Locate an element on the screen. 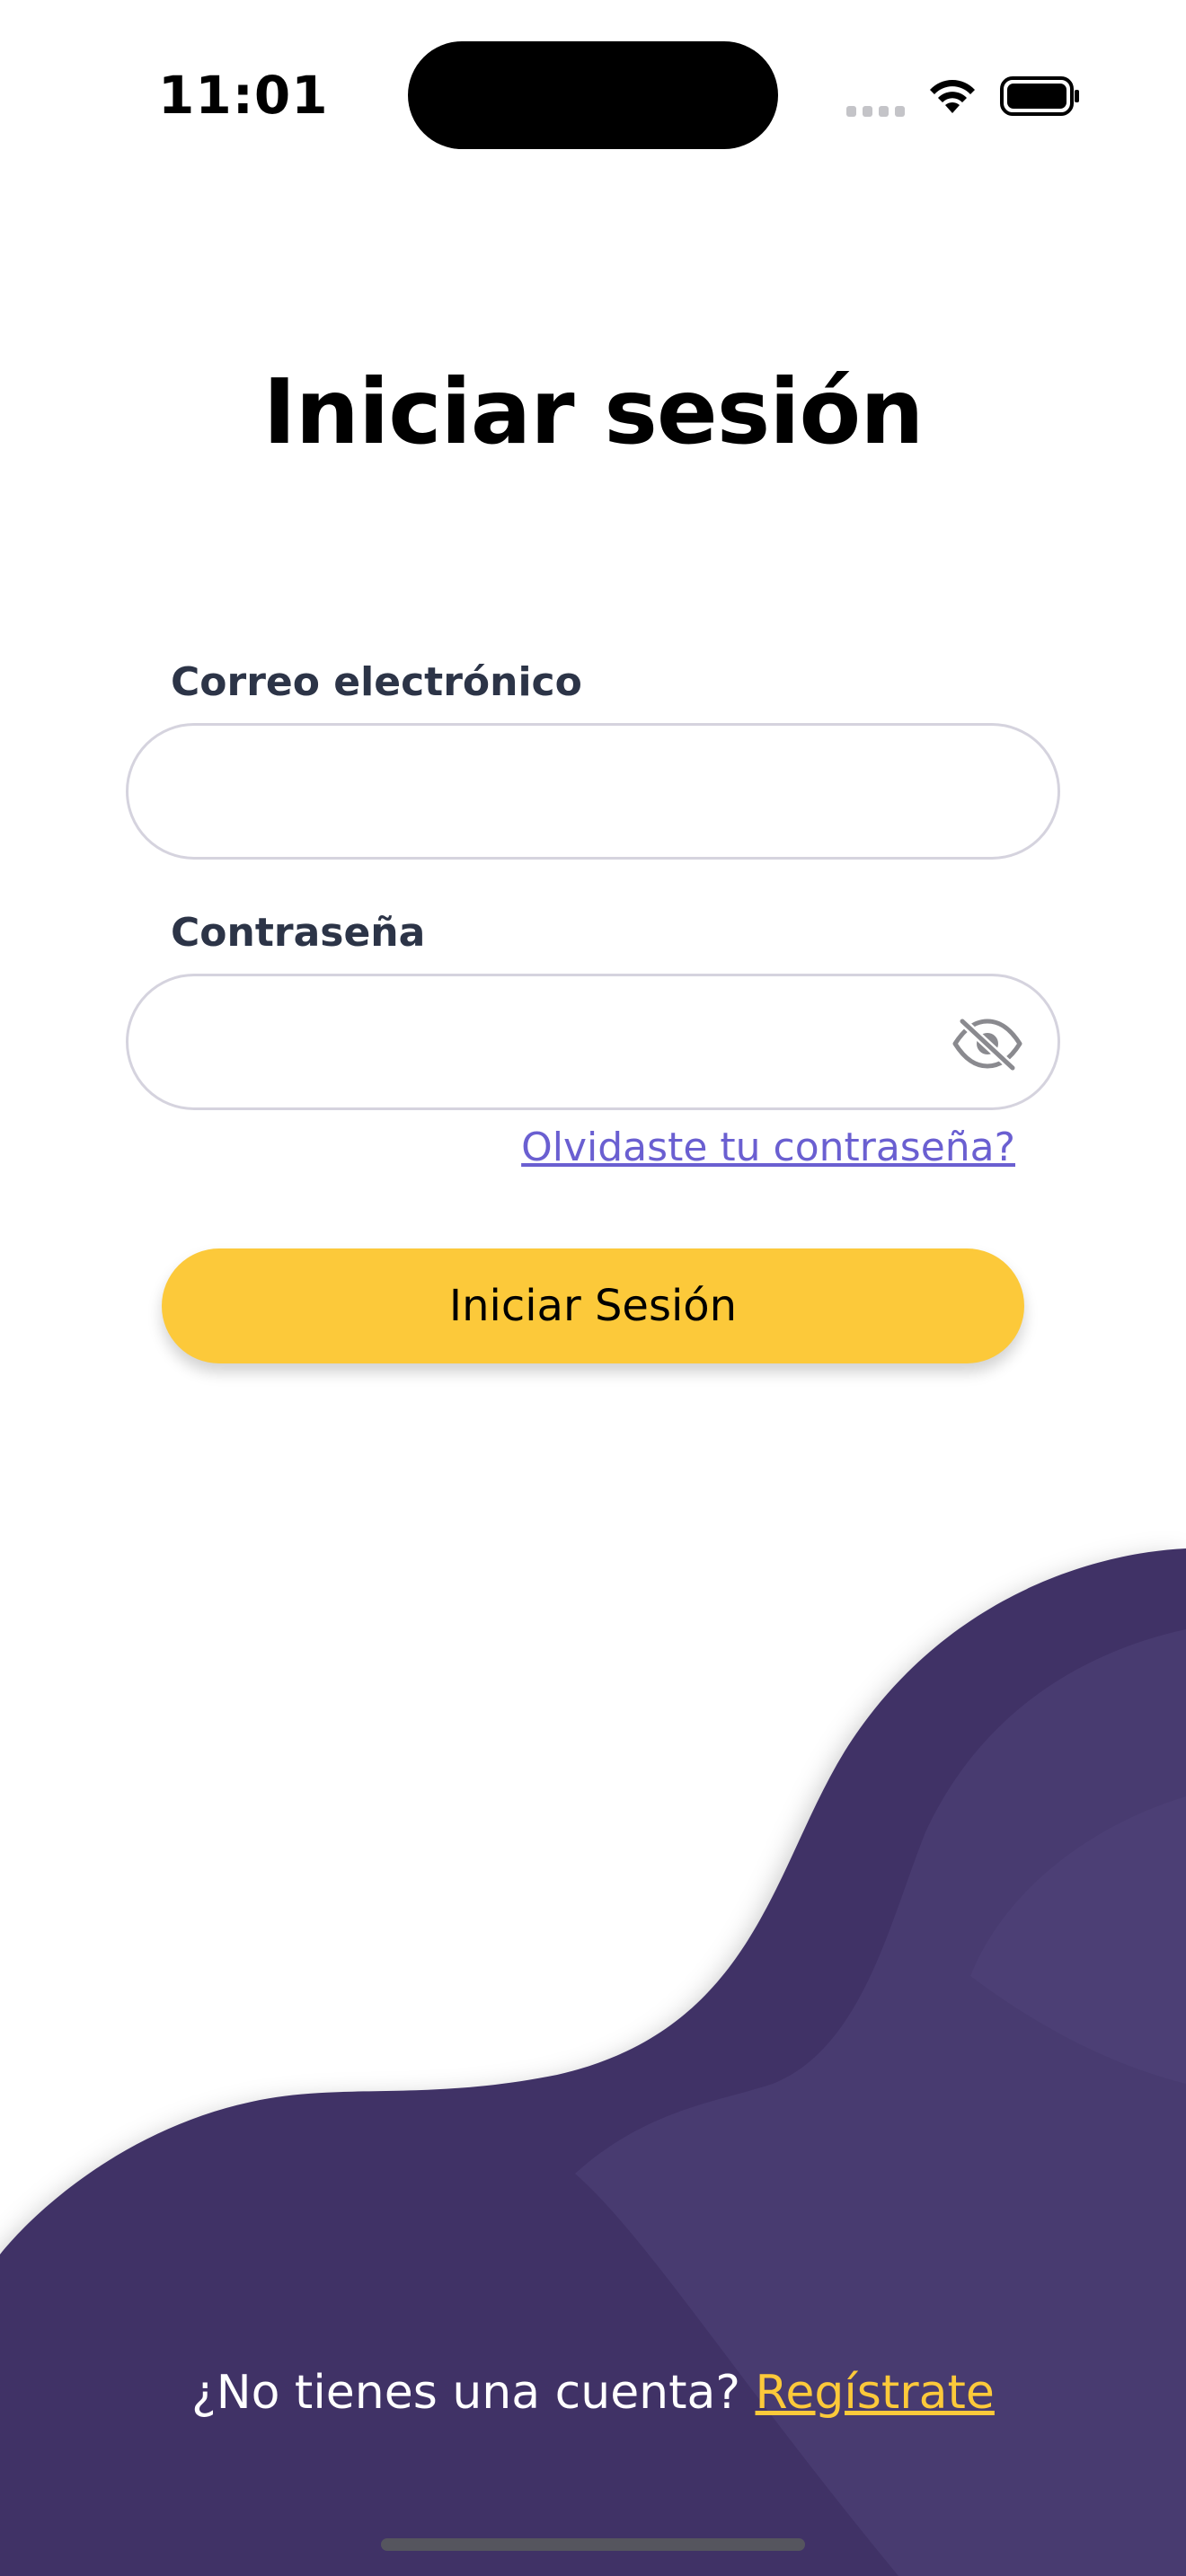  battery-icon is located at coordinates (1039, 96).